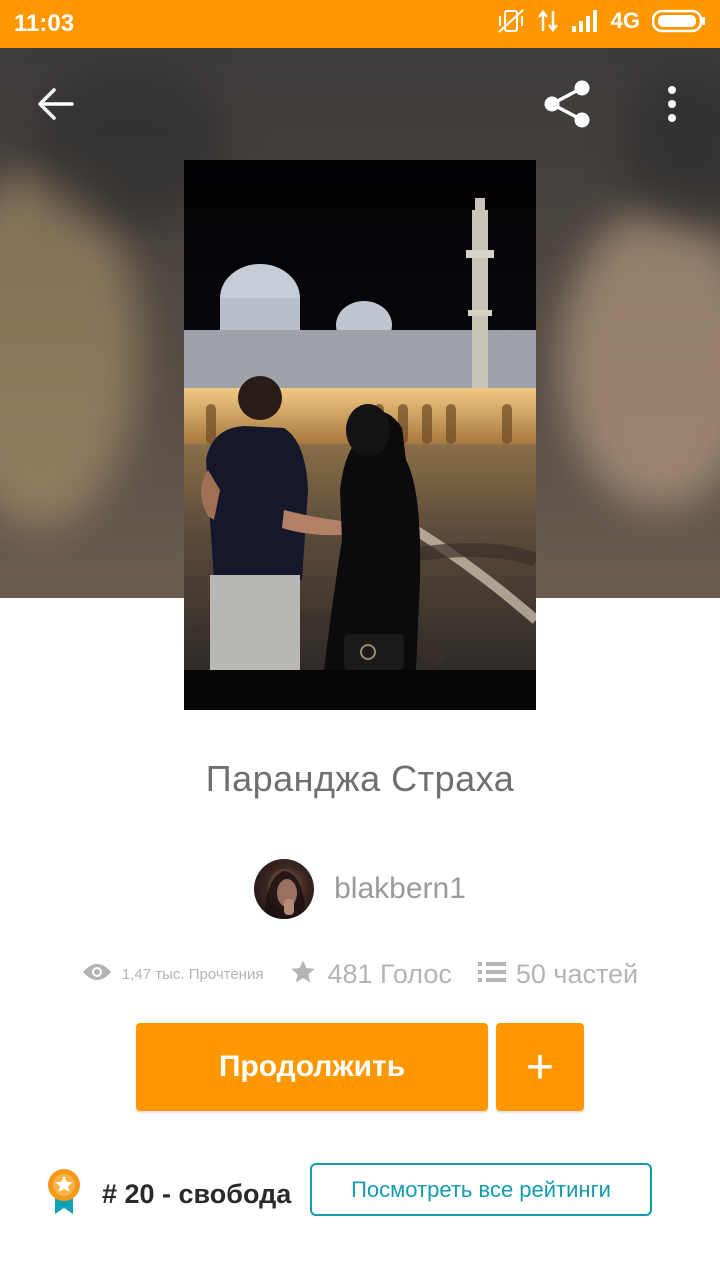 Image resolution: width=720 pixels, height=1280 pixels. What do you see at coordinates (360, 778) in the screenshot?
I see `story-title: Паранджа Страха` at bounding box center [360, 778].